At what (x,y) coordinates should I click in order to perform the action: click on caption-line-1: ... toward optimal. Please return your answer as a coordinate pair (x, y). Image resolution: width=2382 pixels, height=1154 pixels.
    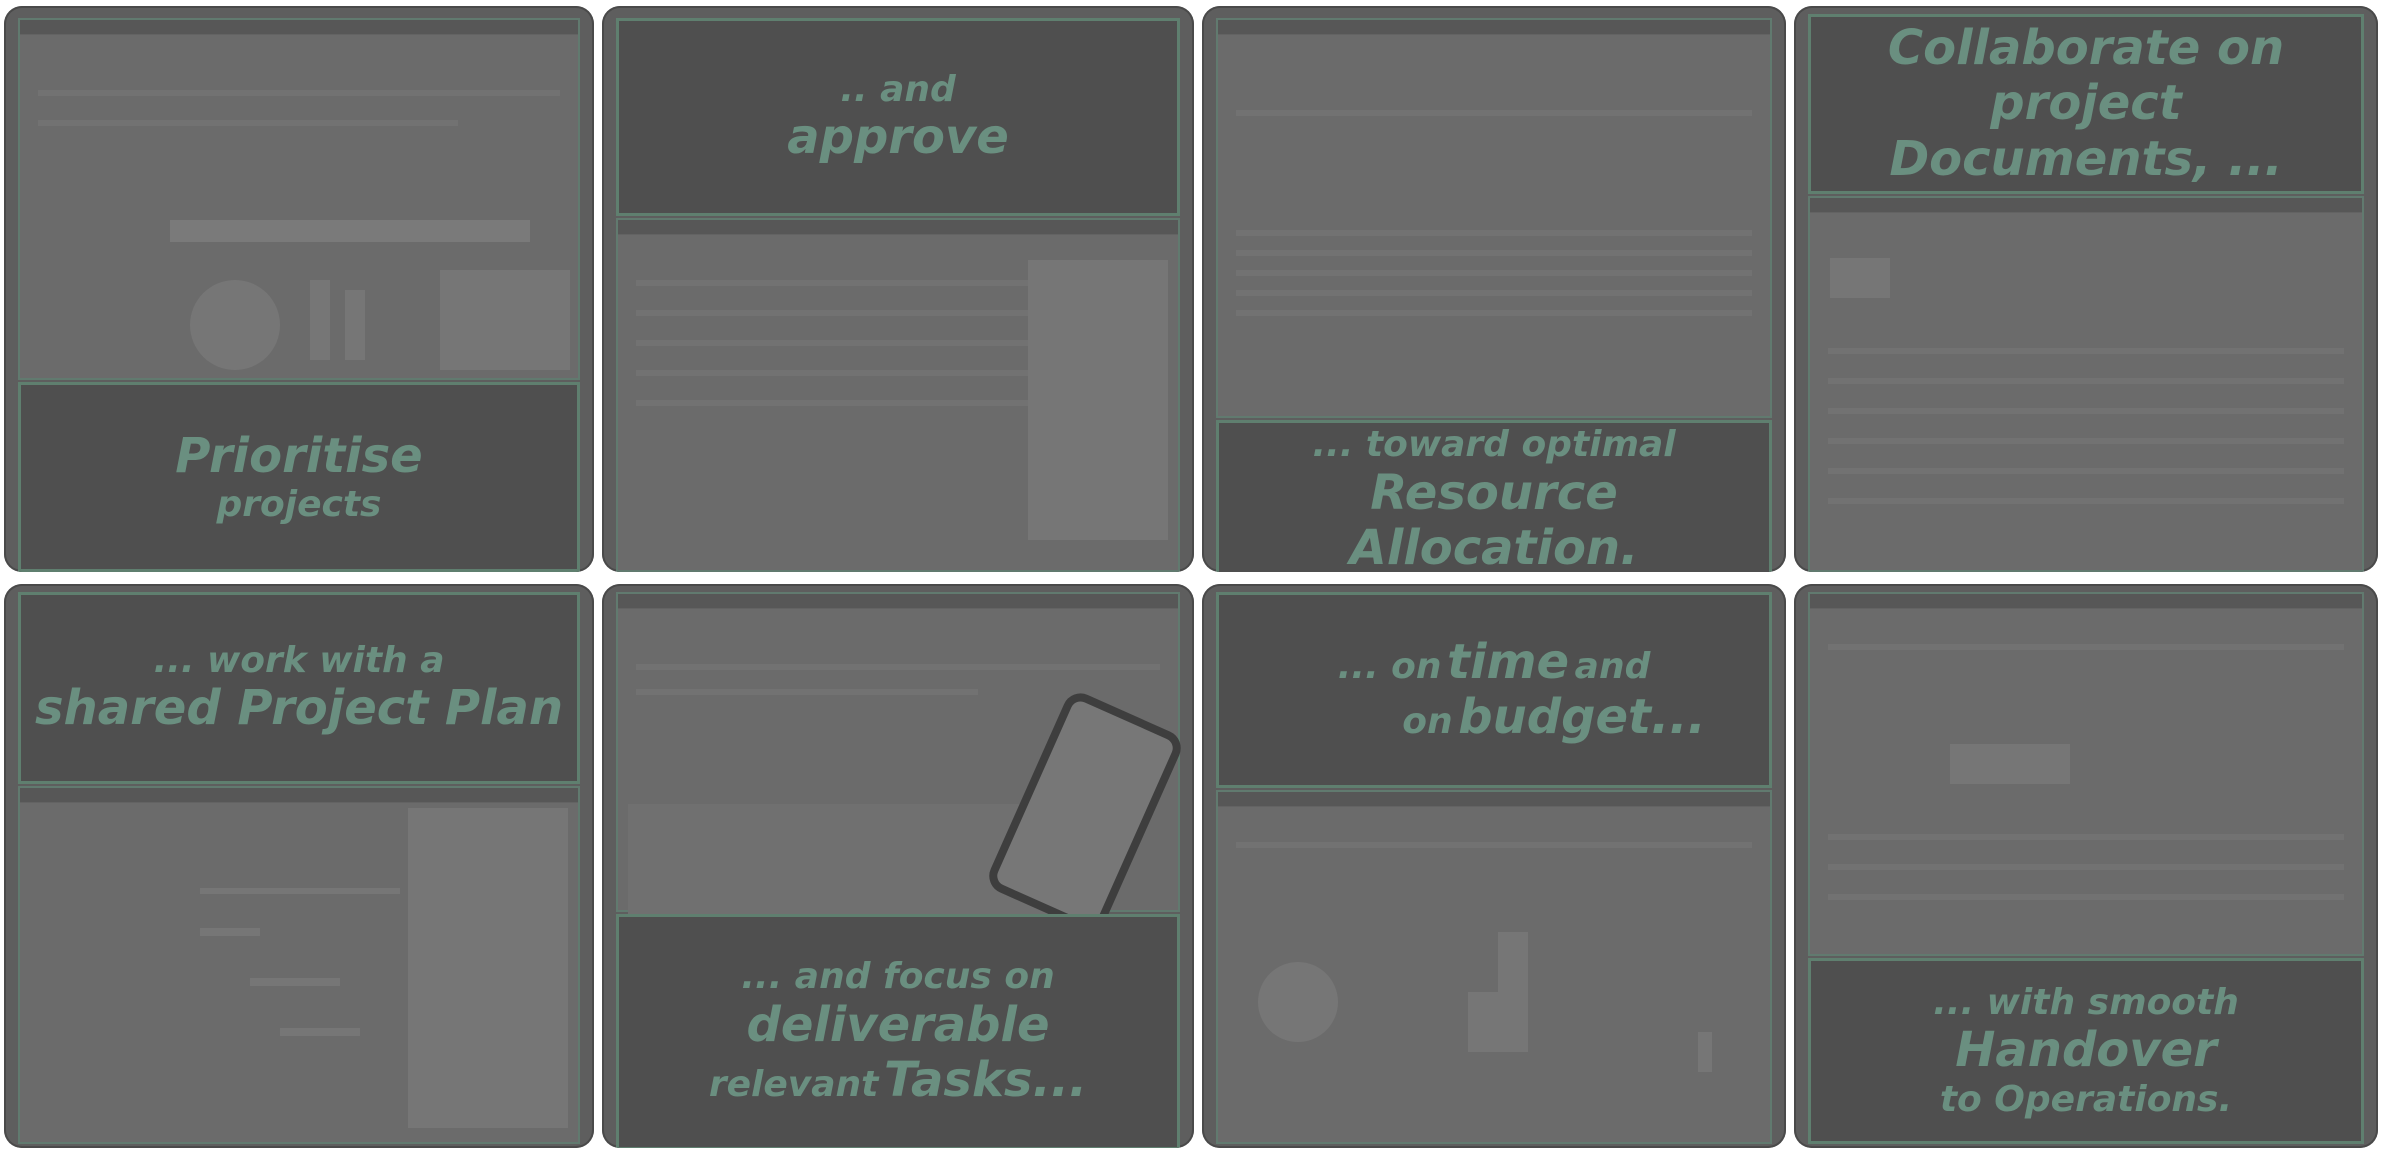
    Looking at the image, I should click on (1494, 445).